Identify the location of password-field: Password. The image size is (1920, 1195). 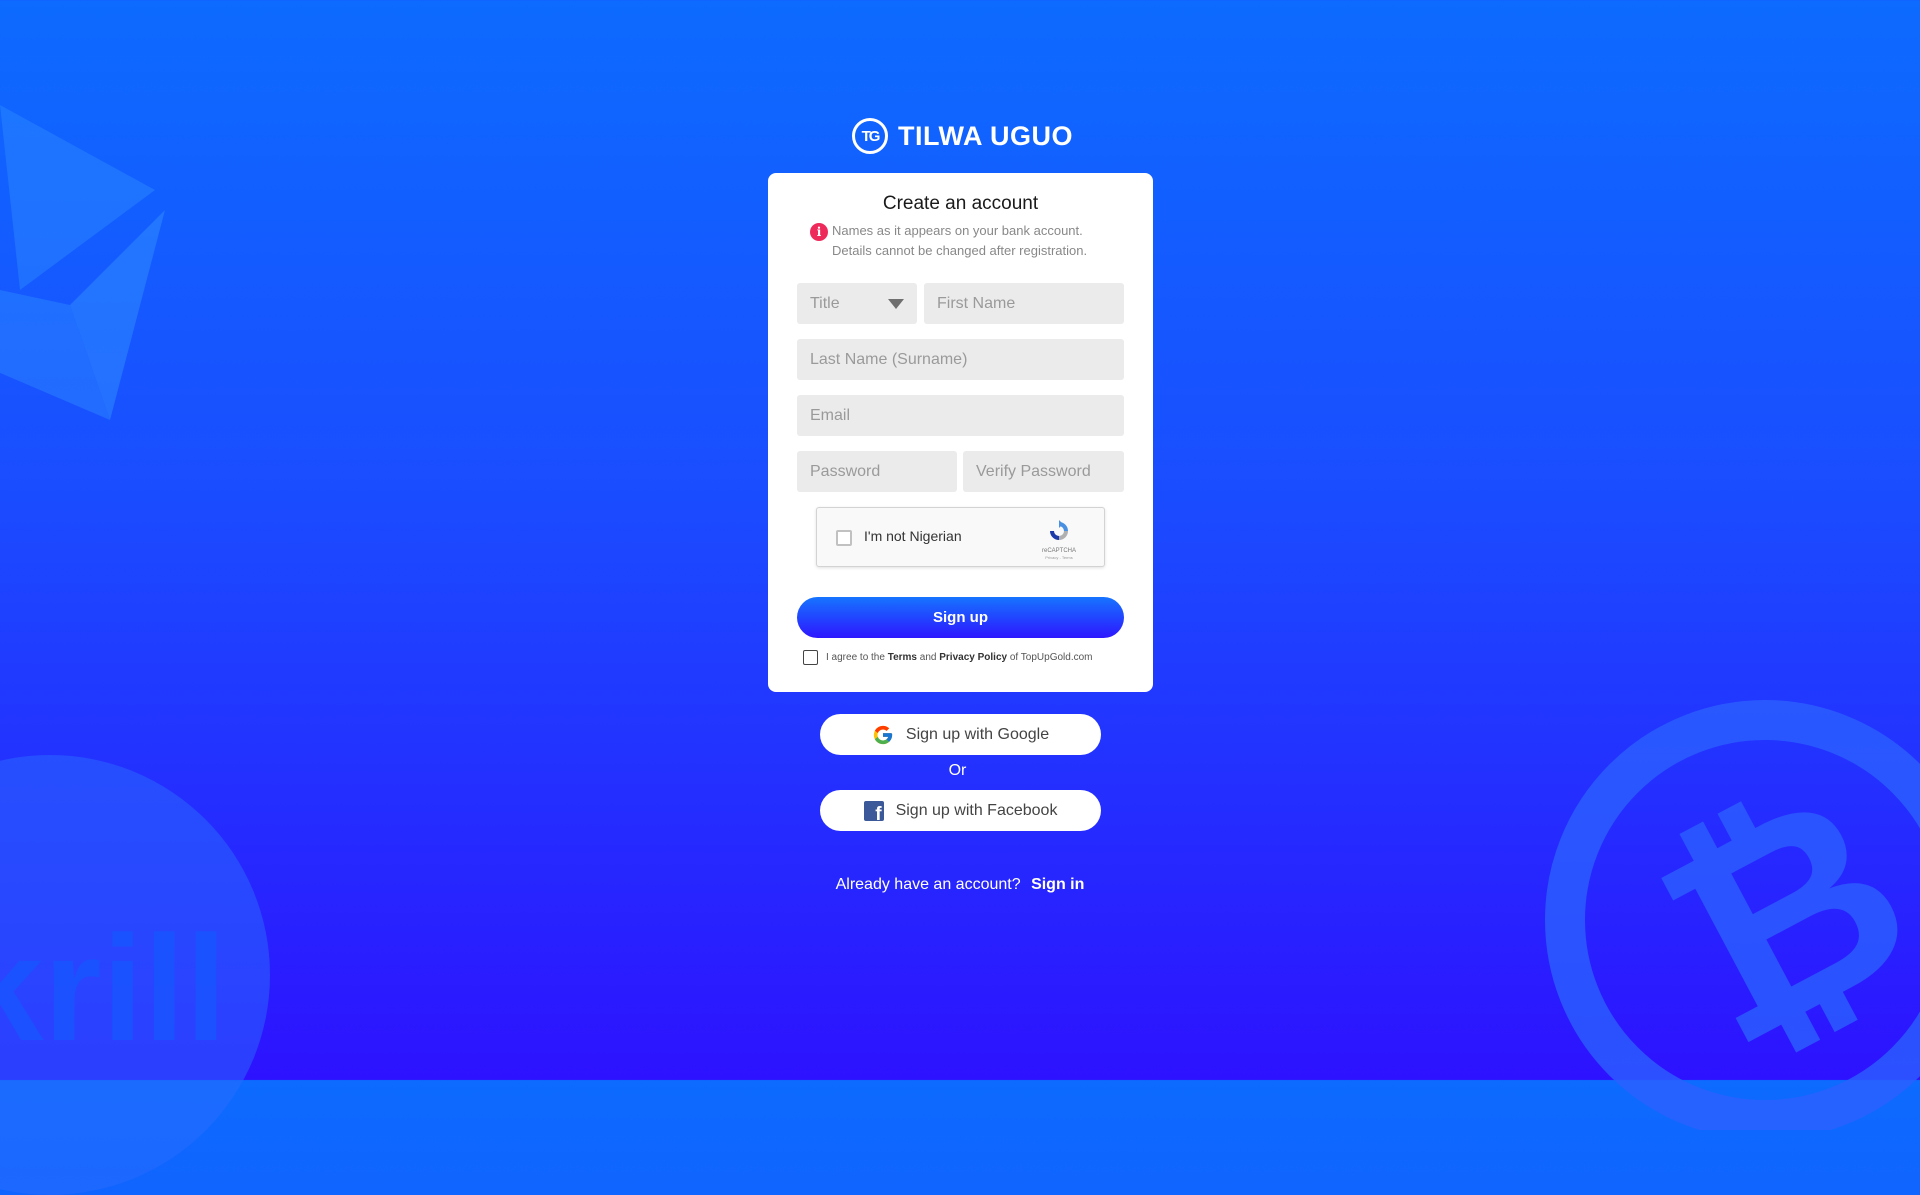
(877, 471).